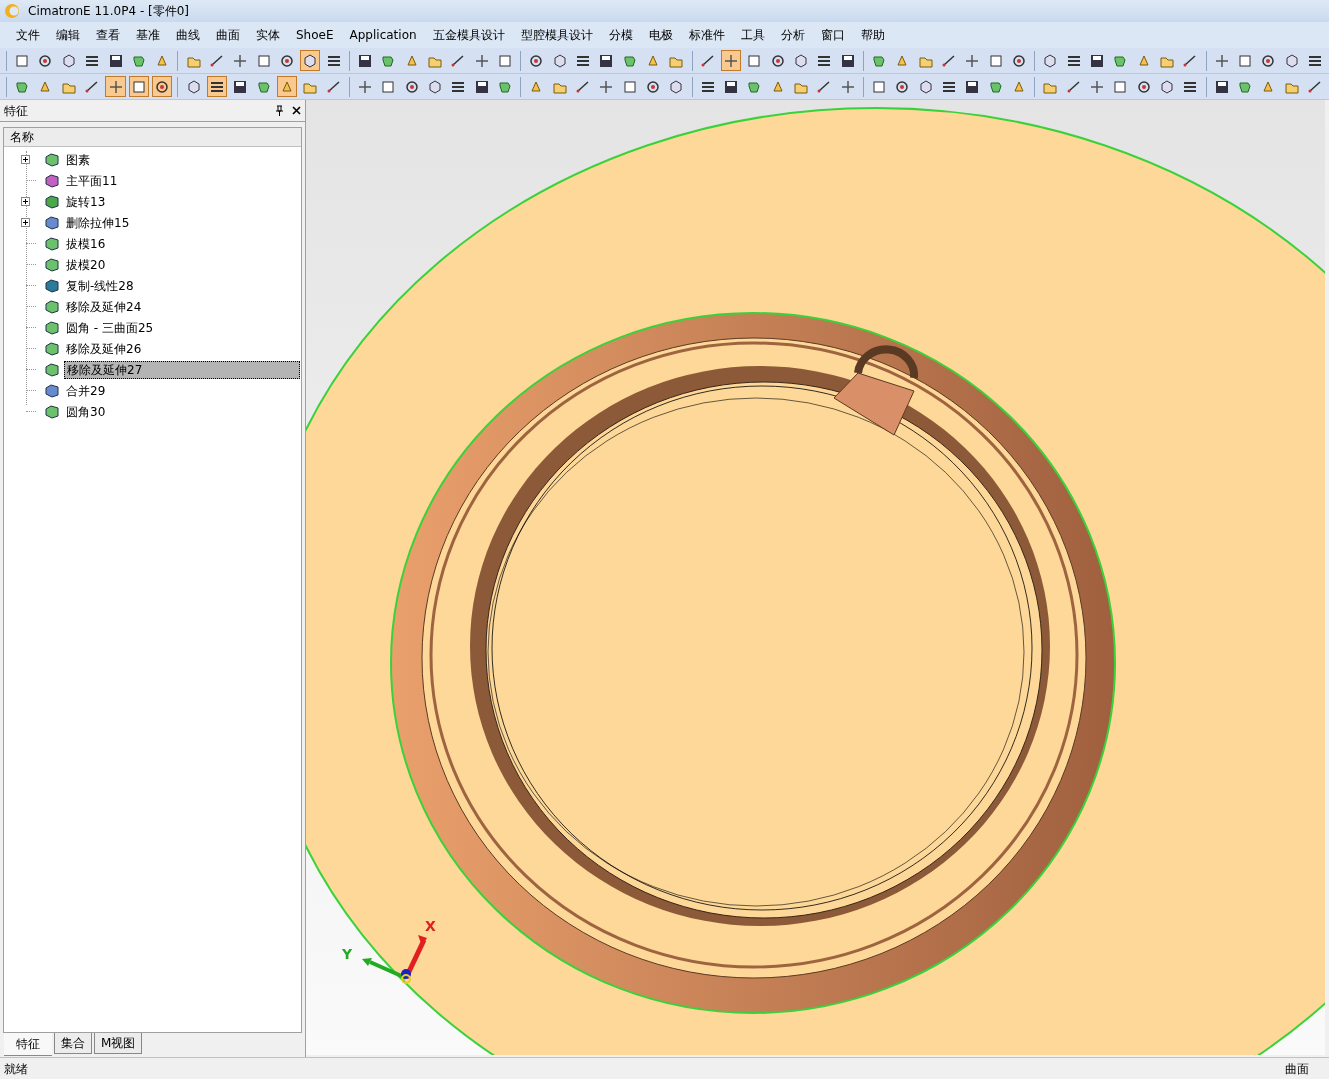  What do you see at coordinates (148, 35) in the screenshot?
I see `menu-item: 基准` at bounding box center [148, 35].